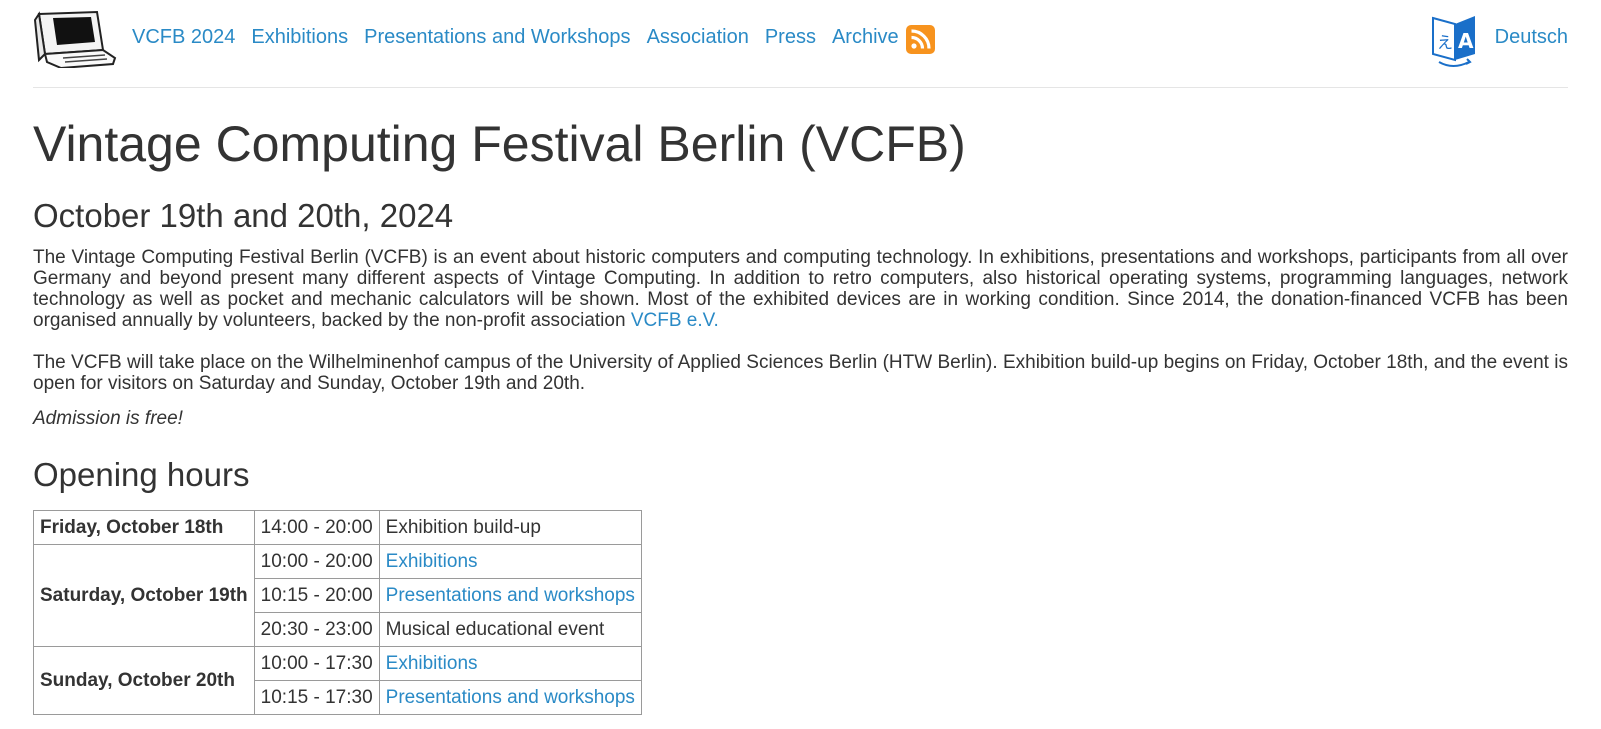 Image resolution: width=1601 pixels, height=729 pixels. I want to click on nav-item-exhibitions: Exhibitions, so click(299, 37).